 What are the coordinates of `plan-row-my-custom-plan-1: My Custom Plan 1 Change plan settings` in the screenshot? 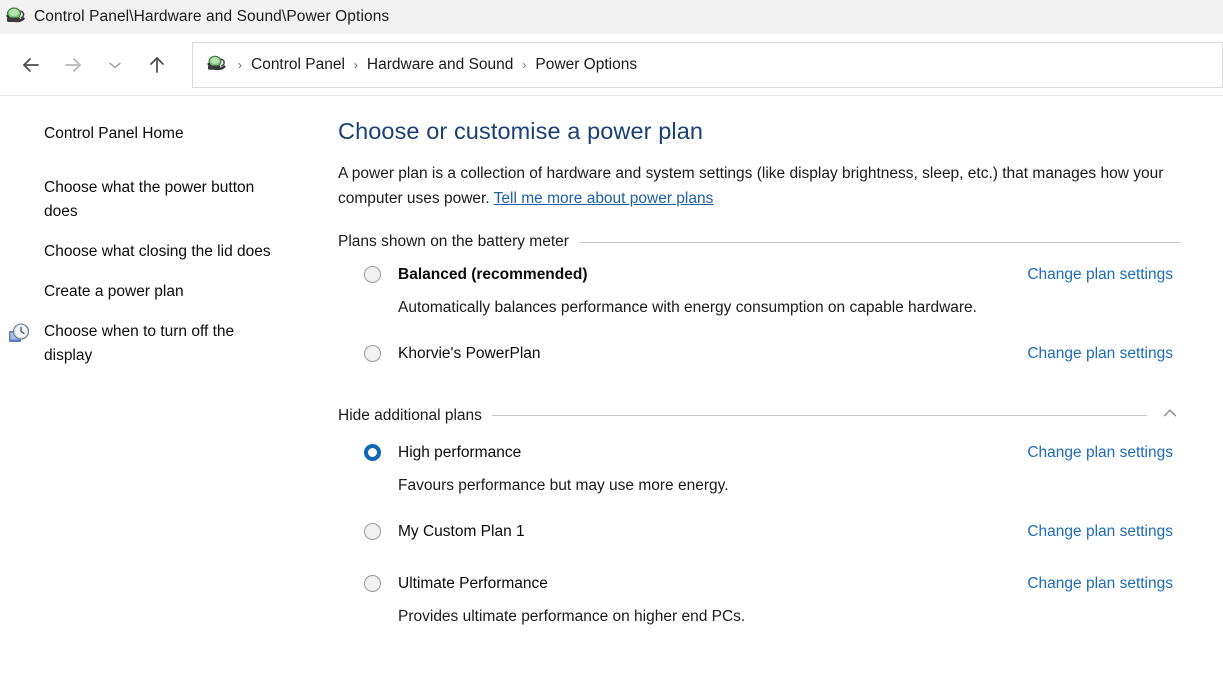 It's located at (770, 535).